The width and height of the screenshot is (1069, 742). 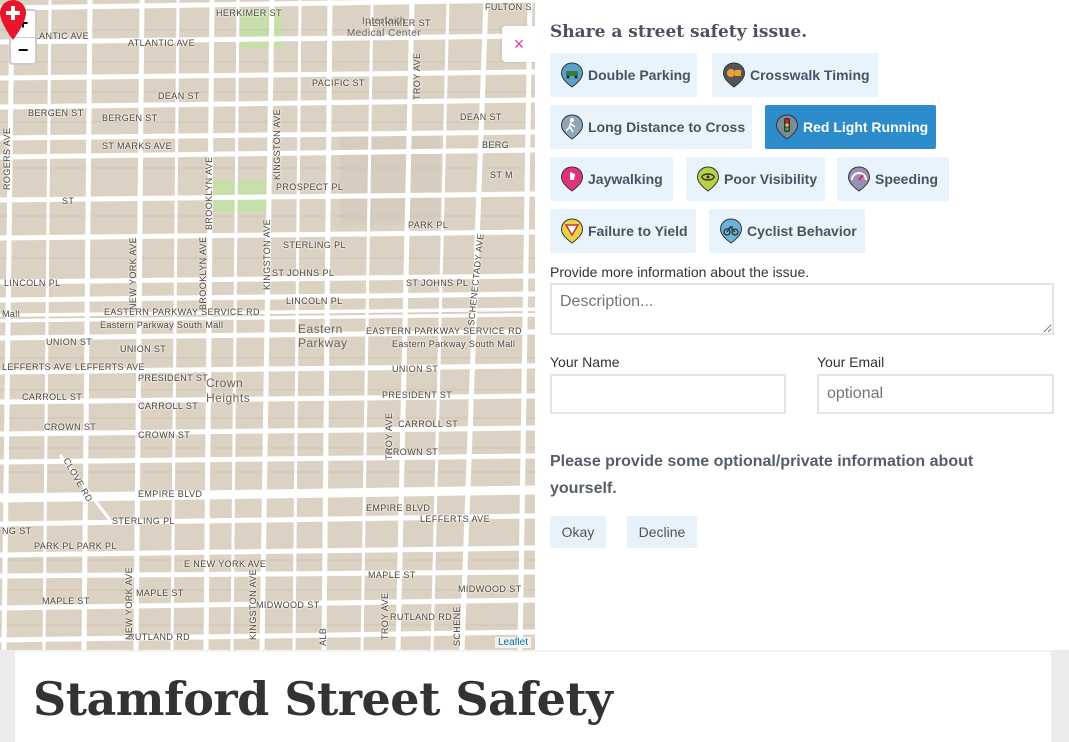 What do you see at coordinates (512, 642) in the screenshot?
I see `leaflet-attribution-link: Leaflet` at bounding box center [512, 642].